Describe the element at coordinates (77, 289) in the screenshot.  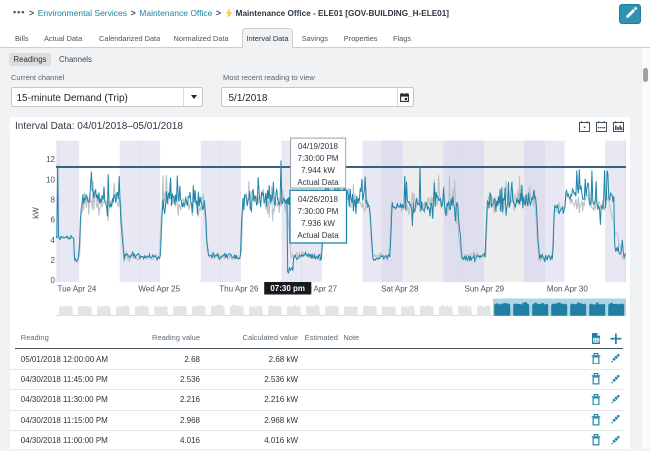
I see `svg-text: Tue Apr 24` at that location.